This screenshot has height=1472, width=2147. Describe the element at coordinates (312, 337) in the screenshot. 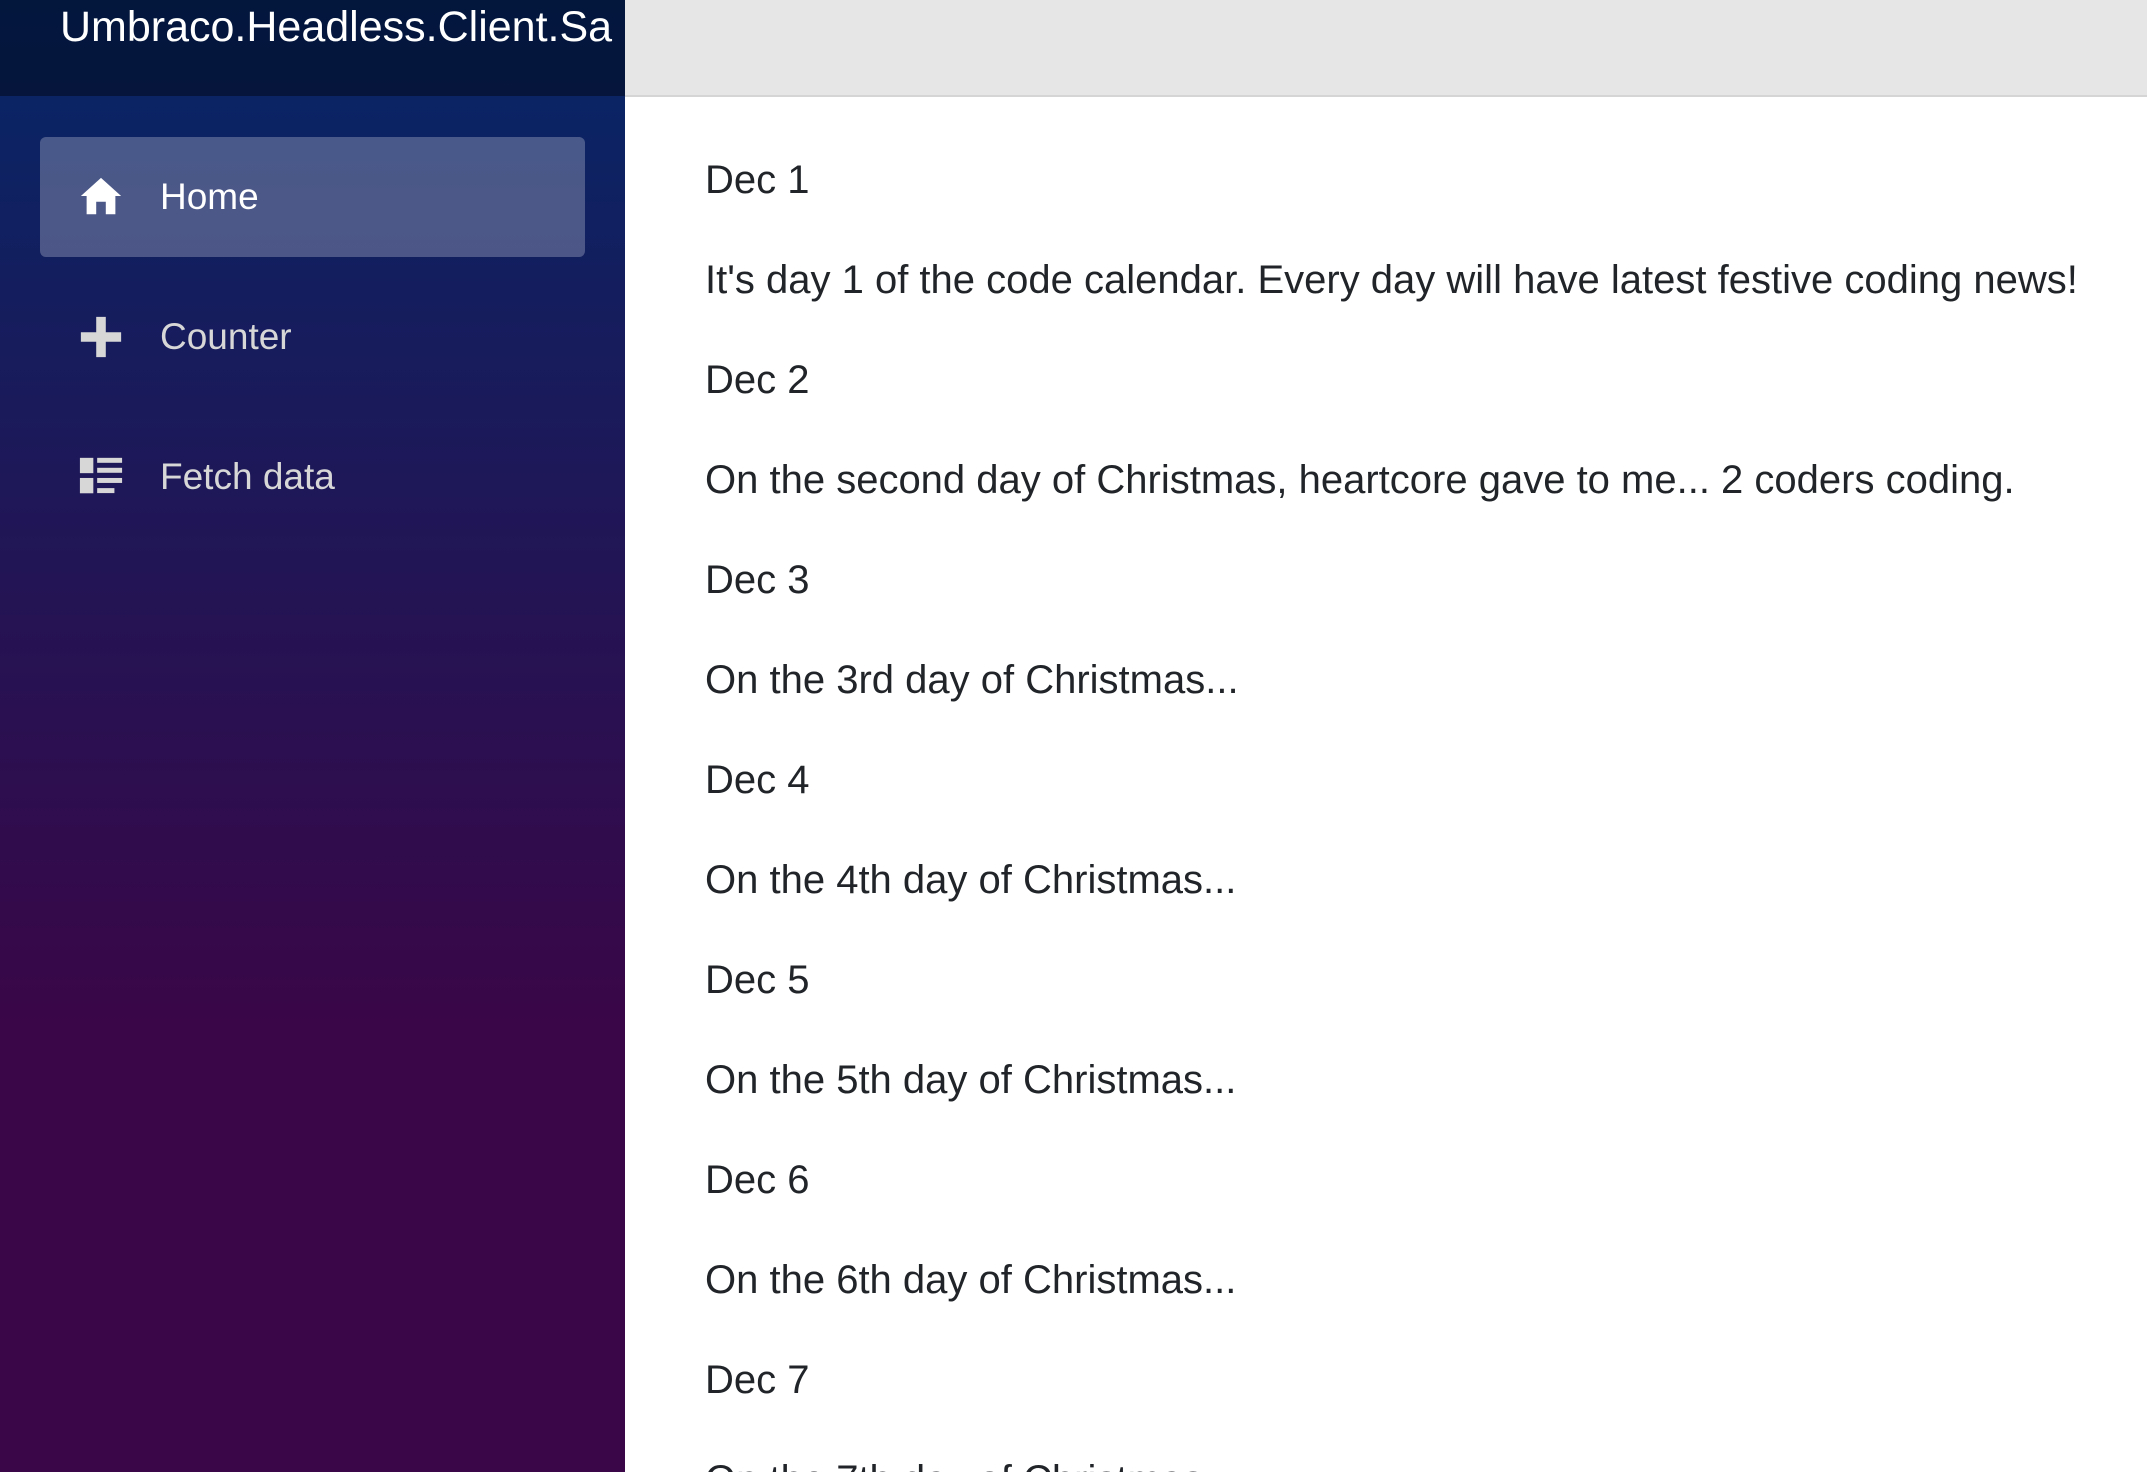

I see `nav-item-counter: Counter` at that location.